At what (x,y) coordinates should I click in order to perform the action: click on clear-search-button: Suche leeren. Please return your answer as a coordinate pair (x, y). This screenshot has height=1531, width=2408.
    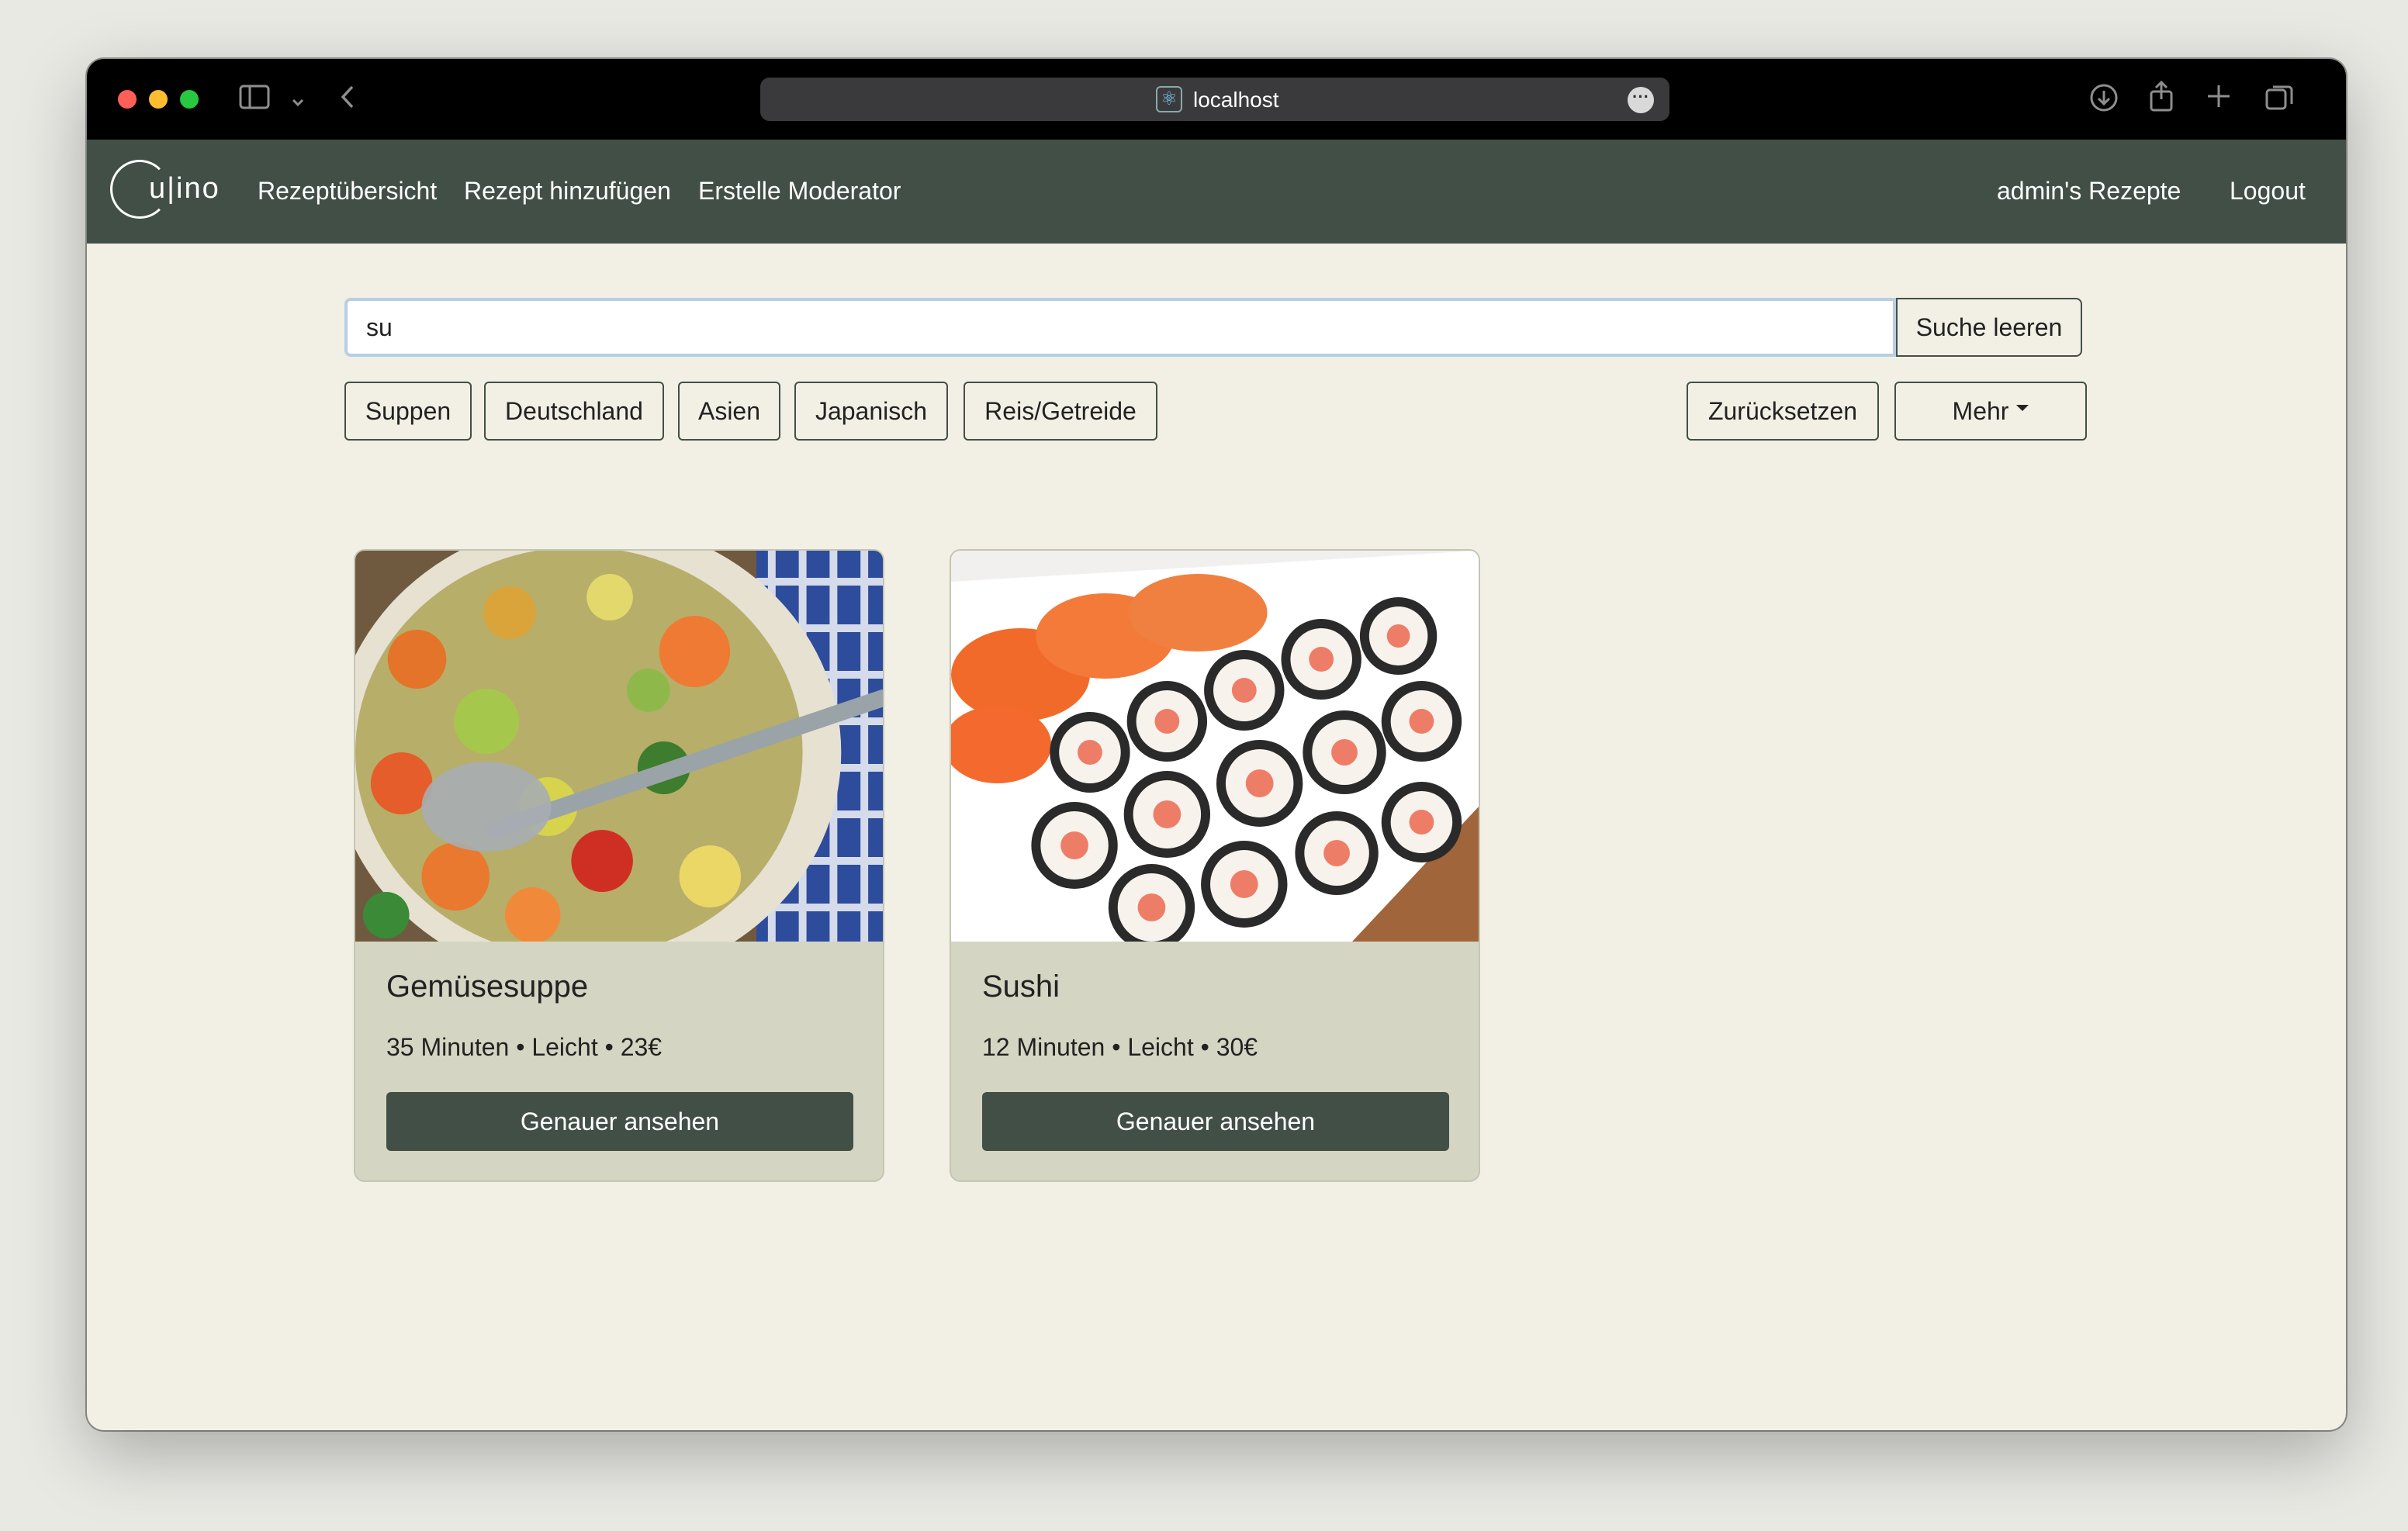
    Looking at the image, I should click on (1989, 327).